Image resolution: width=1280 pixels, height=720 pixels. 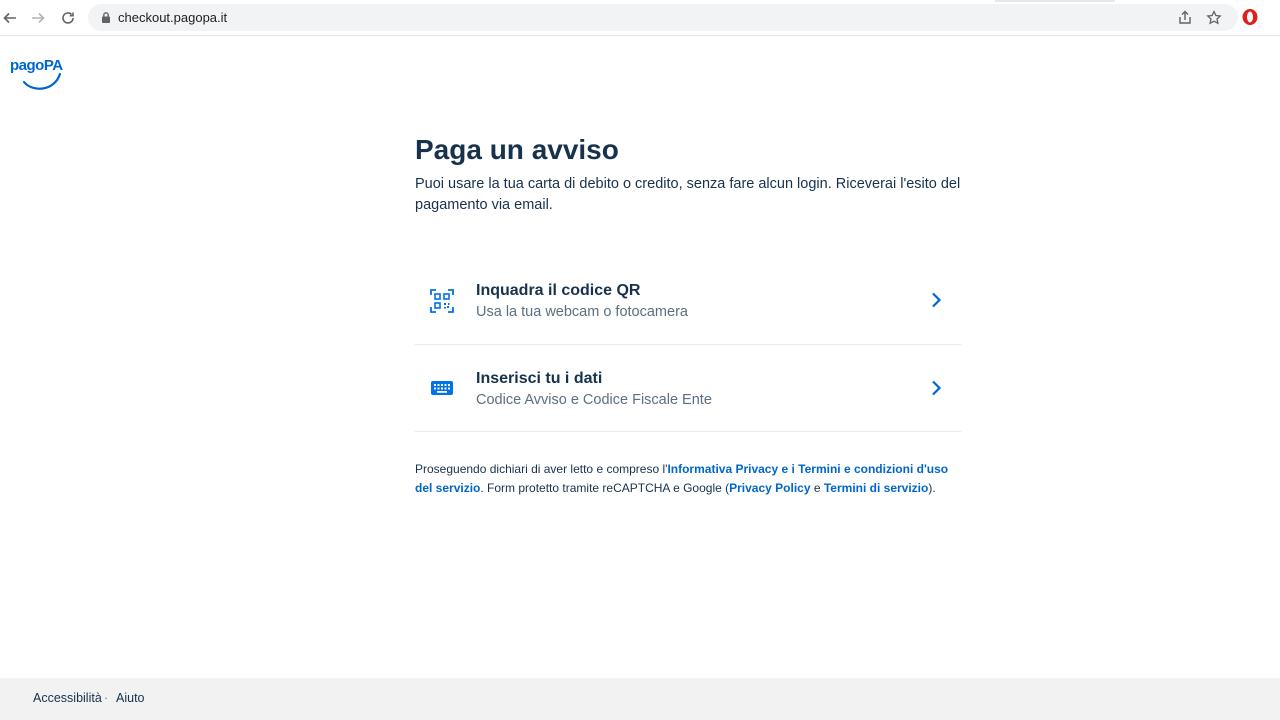 What do you see at coordinates (172, 17) in the screenshot?
I see `url-text: checkout.pagopa.it` at bounding box center [172, 17].